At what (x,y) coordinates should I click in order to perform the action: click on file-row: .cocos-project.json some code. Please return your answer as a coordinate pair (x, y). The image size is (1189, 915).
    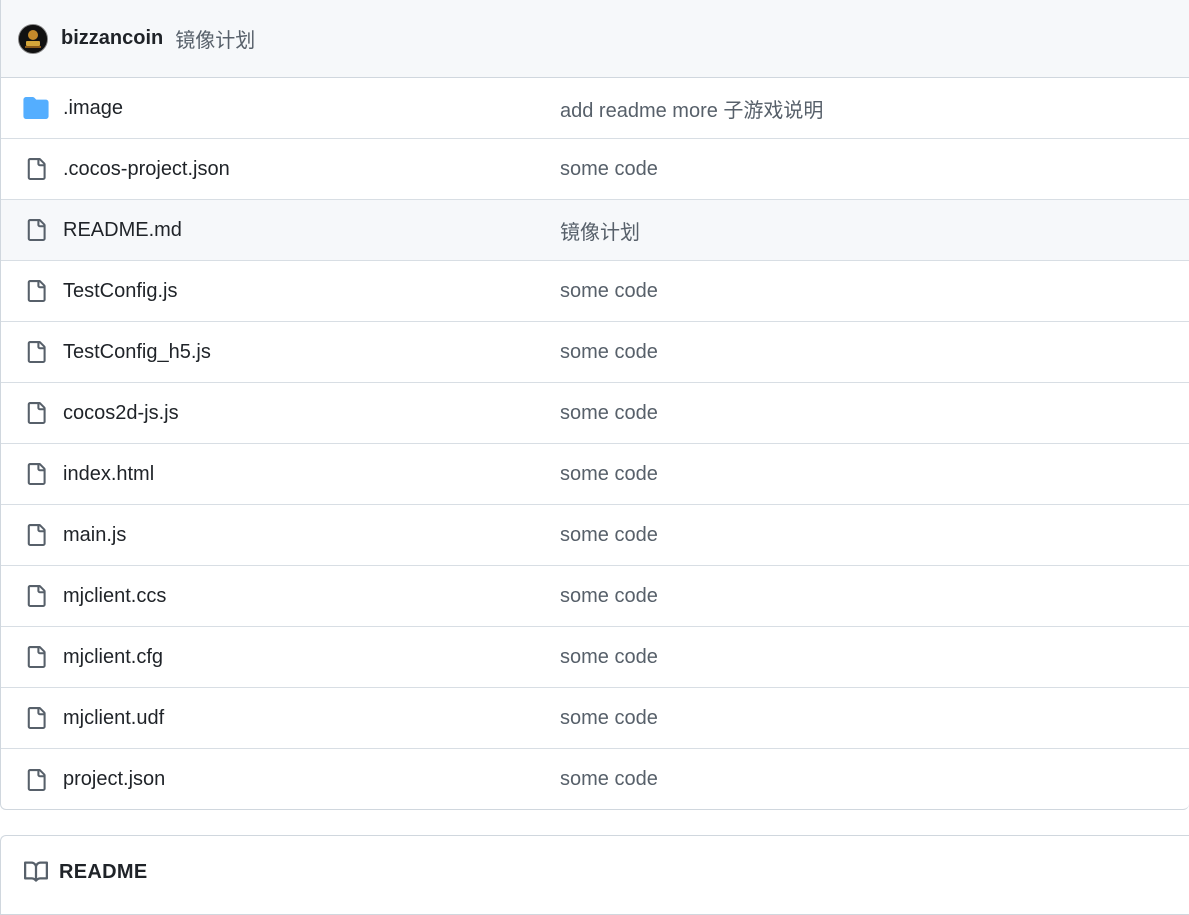
    Looking at the image, I should click on (595, 169).